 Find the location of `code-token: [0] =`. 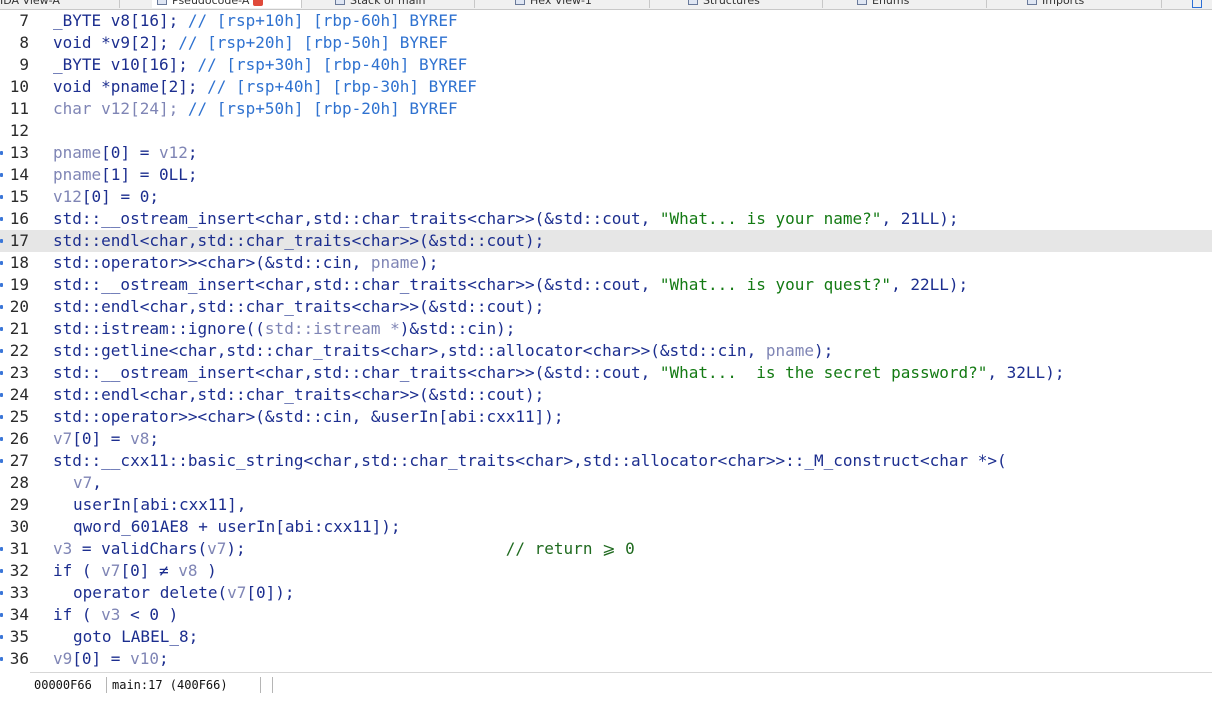

code-token: [0] = is located at coordinates (130, 152).